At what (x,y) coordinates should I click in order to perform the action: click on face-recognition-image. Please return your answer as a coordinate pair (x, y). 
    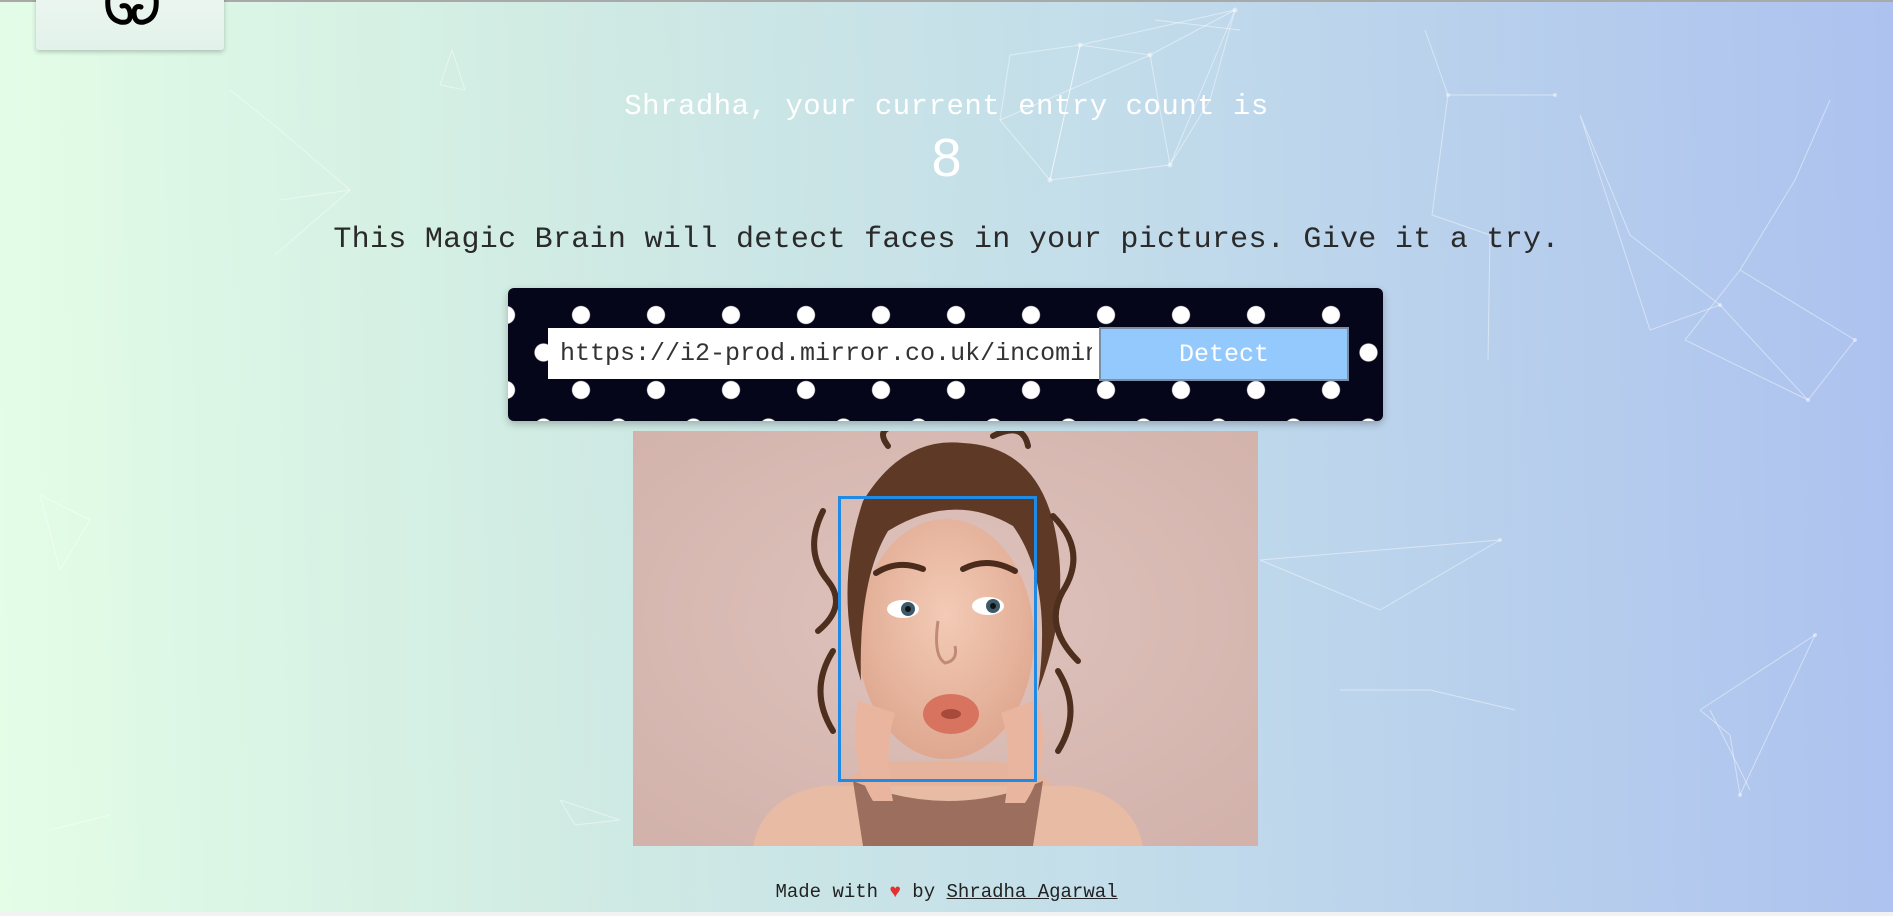
    Looking at the image, I should click on (945, 638).